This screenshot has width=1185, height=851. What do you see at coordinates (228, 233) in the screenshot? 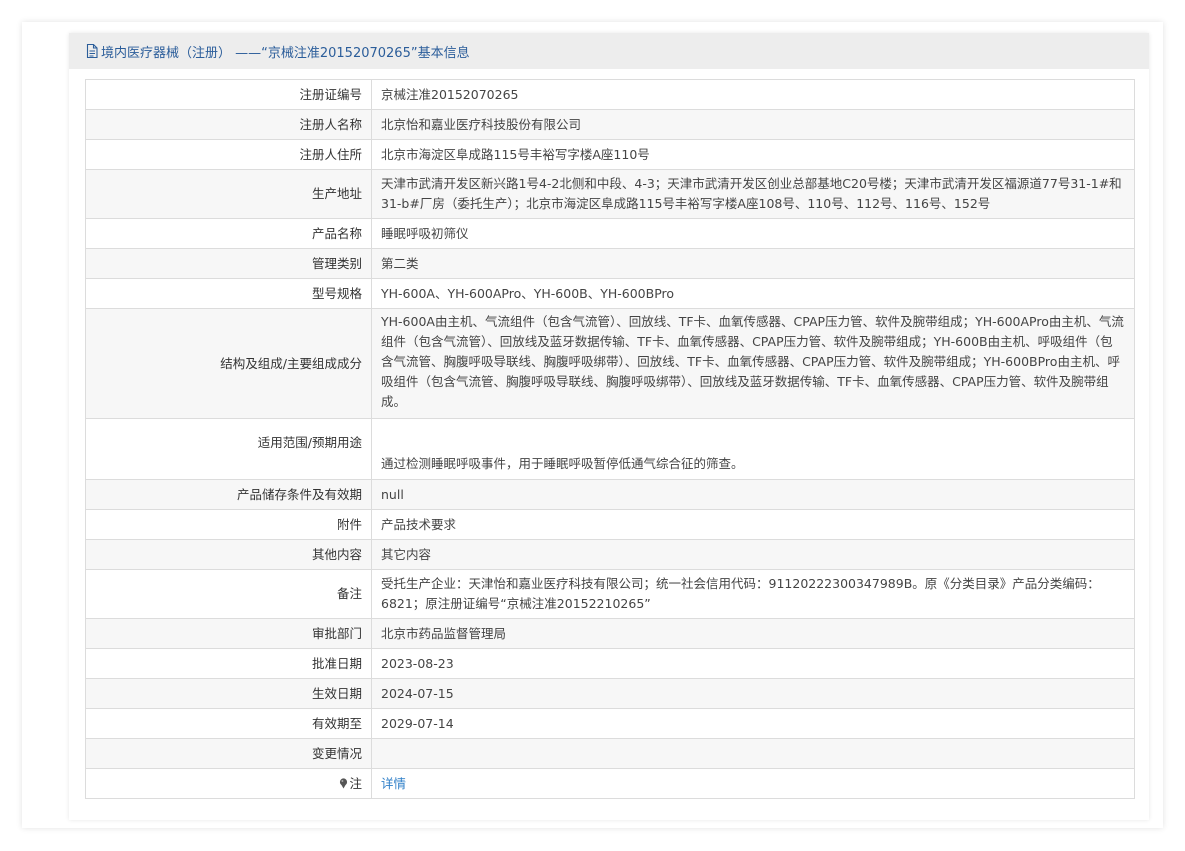
I see `field-label: 产品名称` at bounding box center [228, 233].